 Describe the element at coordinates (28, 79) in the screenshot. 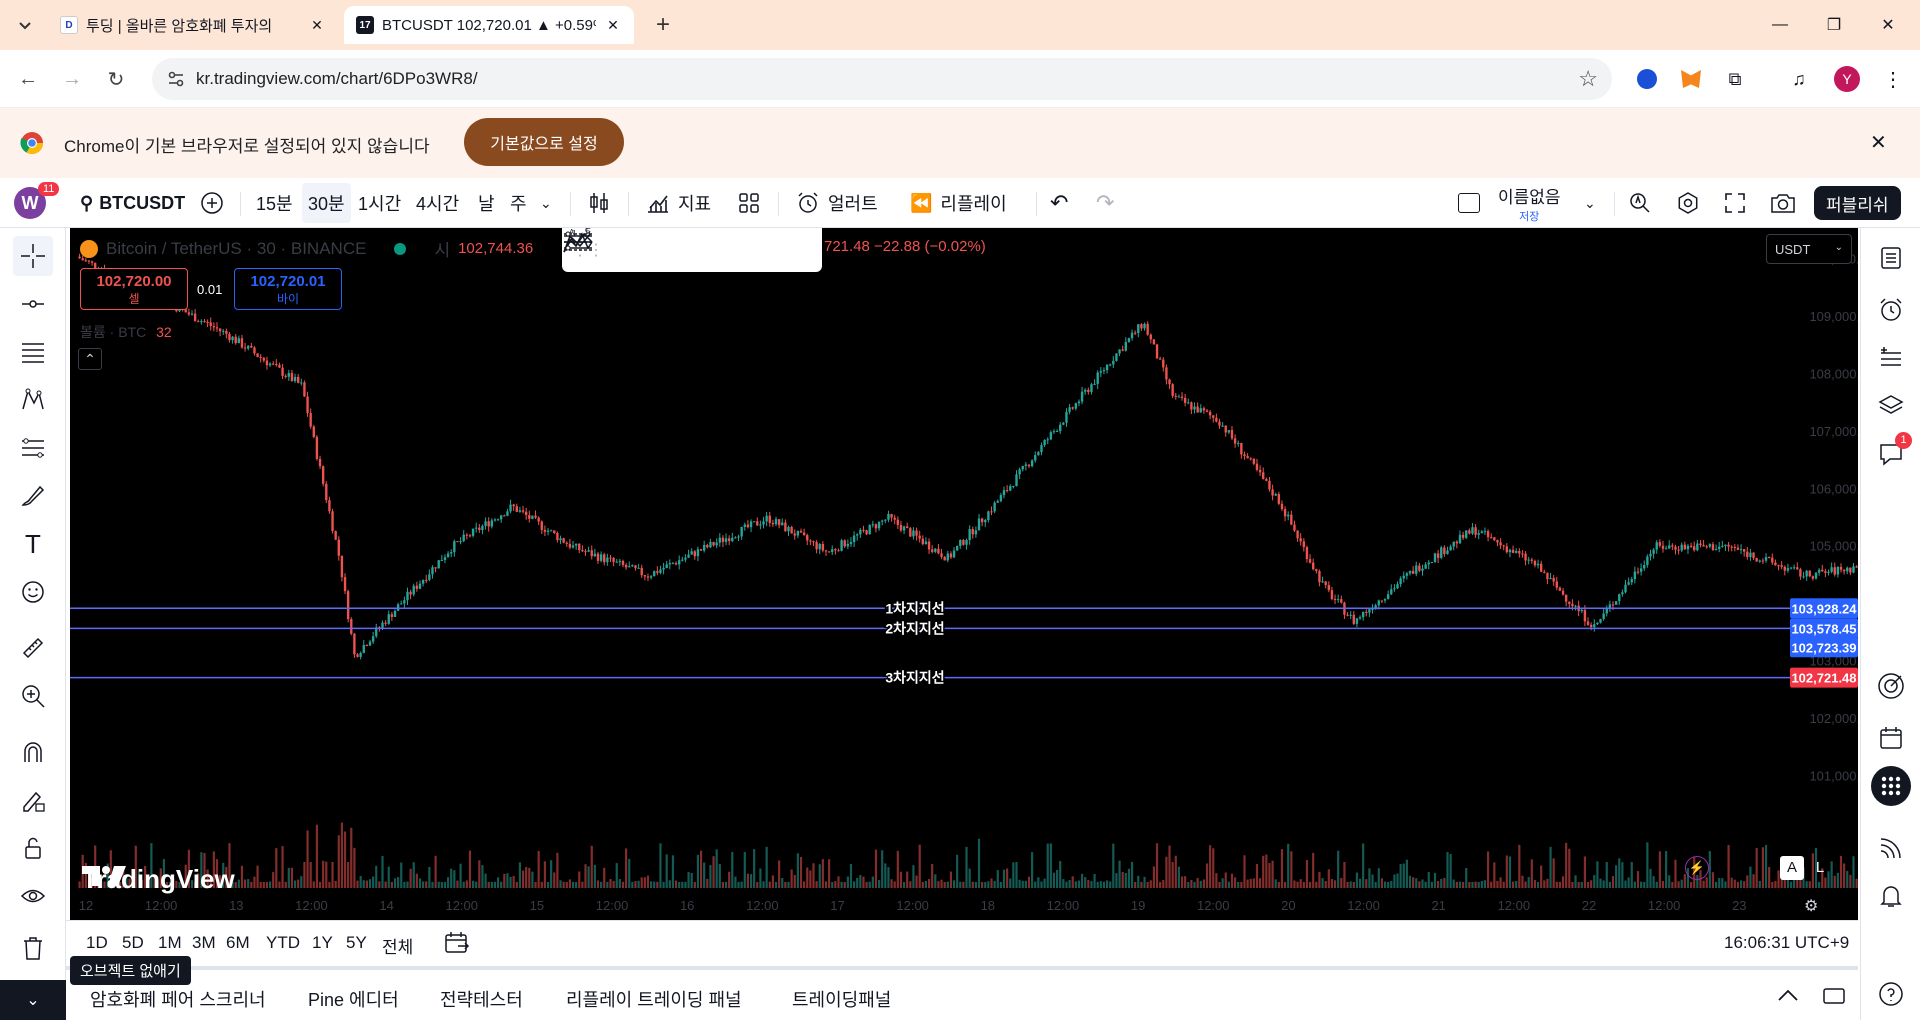

I see `back-button: ←` at that location.